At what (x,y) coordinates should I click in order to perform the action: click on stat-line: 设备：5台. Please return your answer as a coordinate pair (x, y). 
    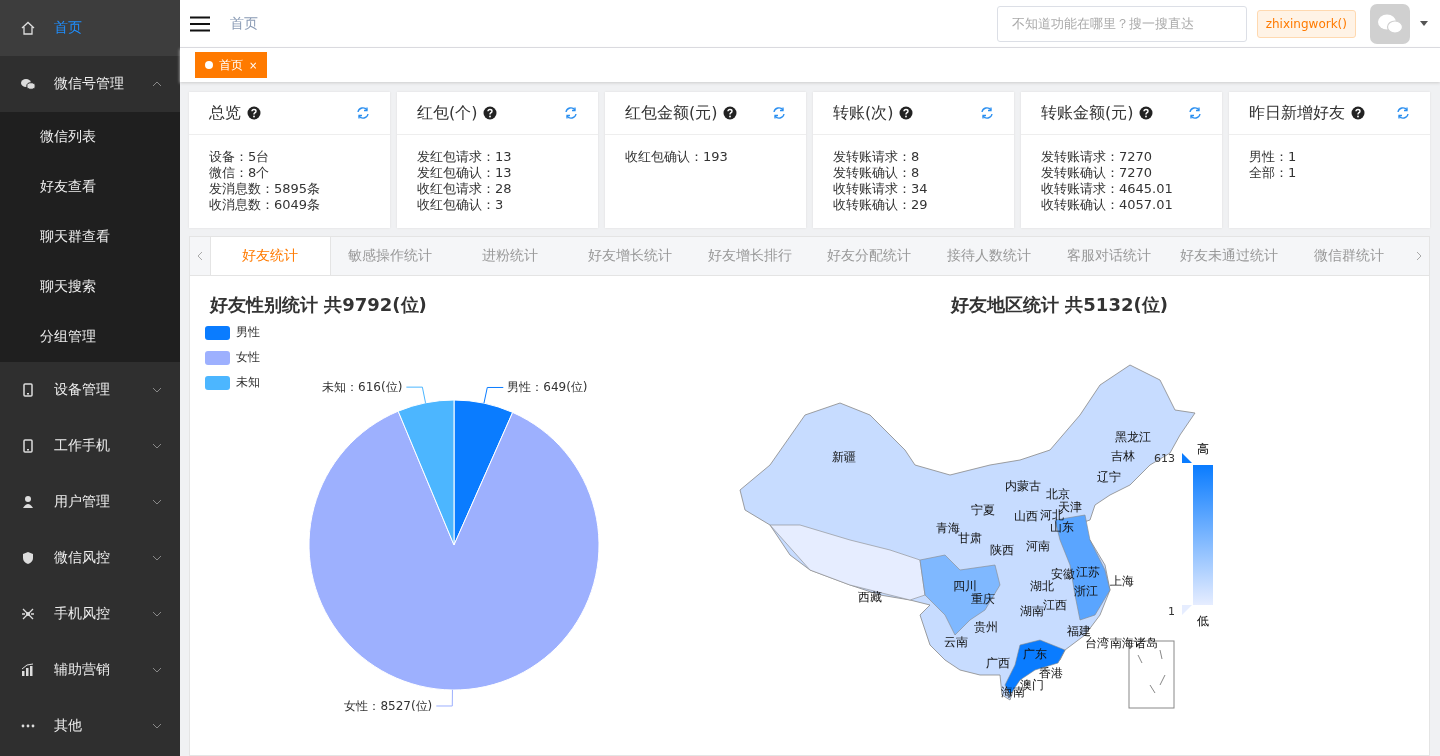
    Looking at the image, I should click on (240, 157).